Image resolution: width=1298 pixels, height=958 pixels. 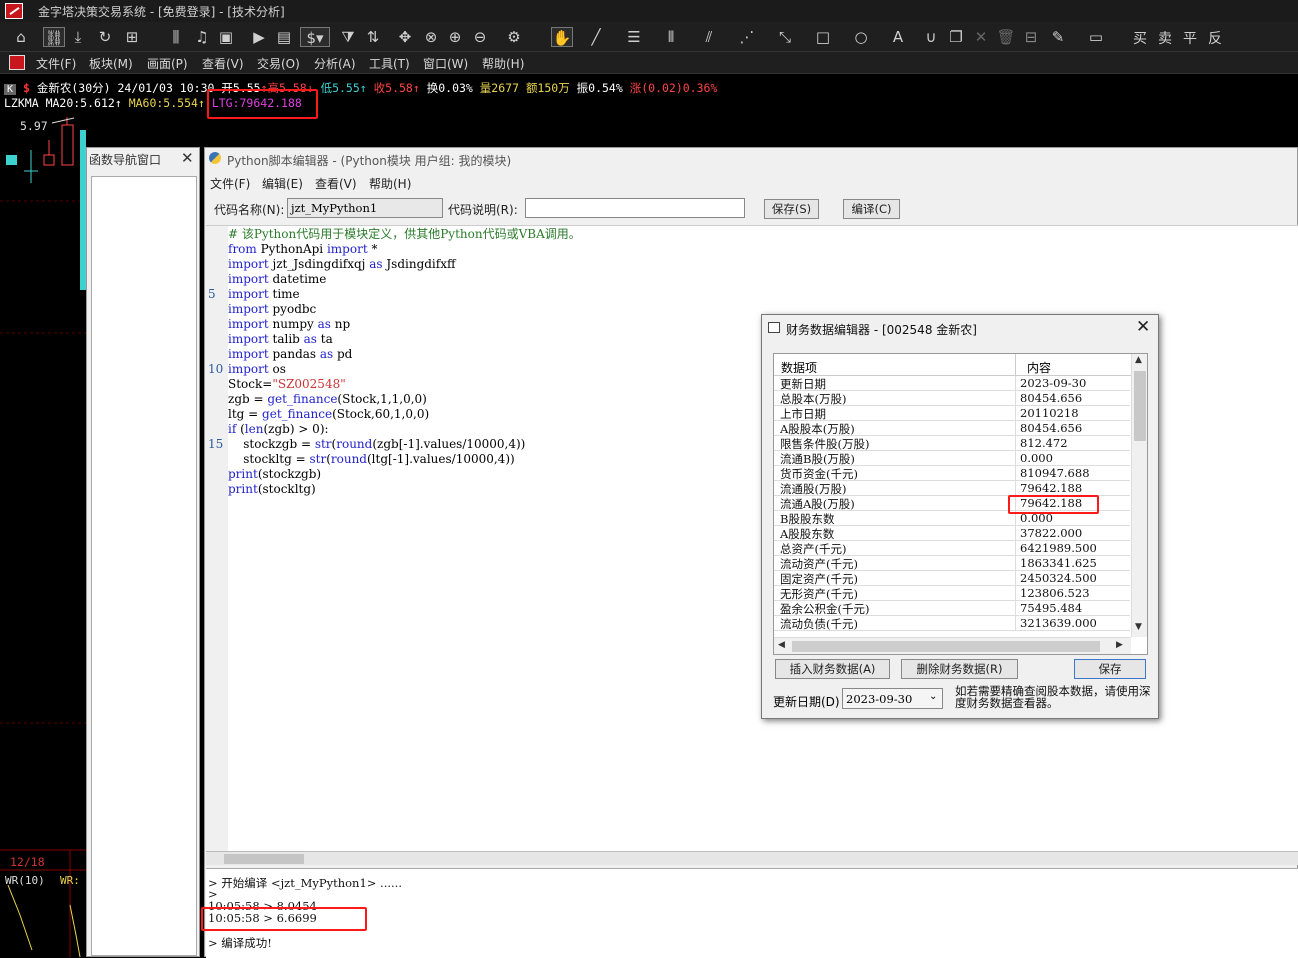 I want to click on column-header-value: 内容, so click(x=1039, y=367).